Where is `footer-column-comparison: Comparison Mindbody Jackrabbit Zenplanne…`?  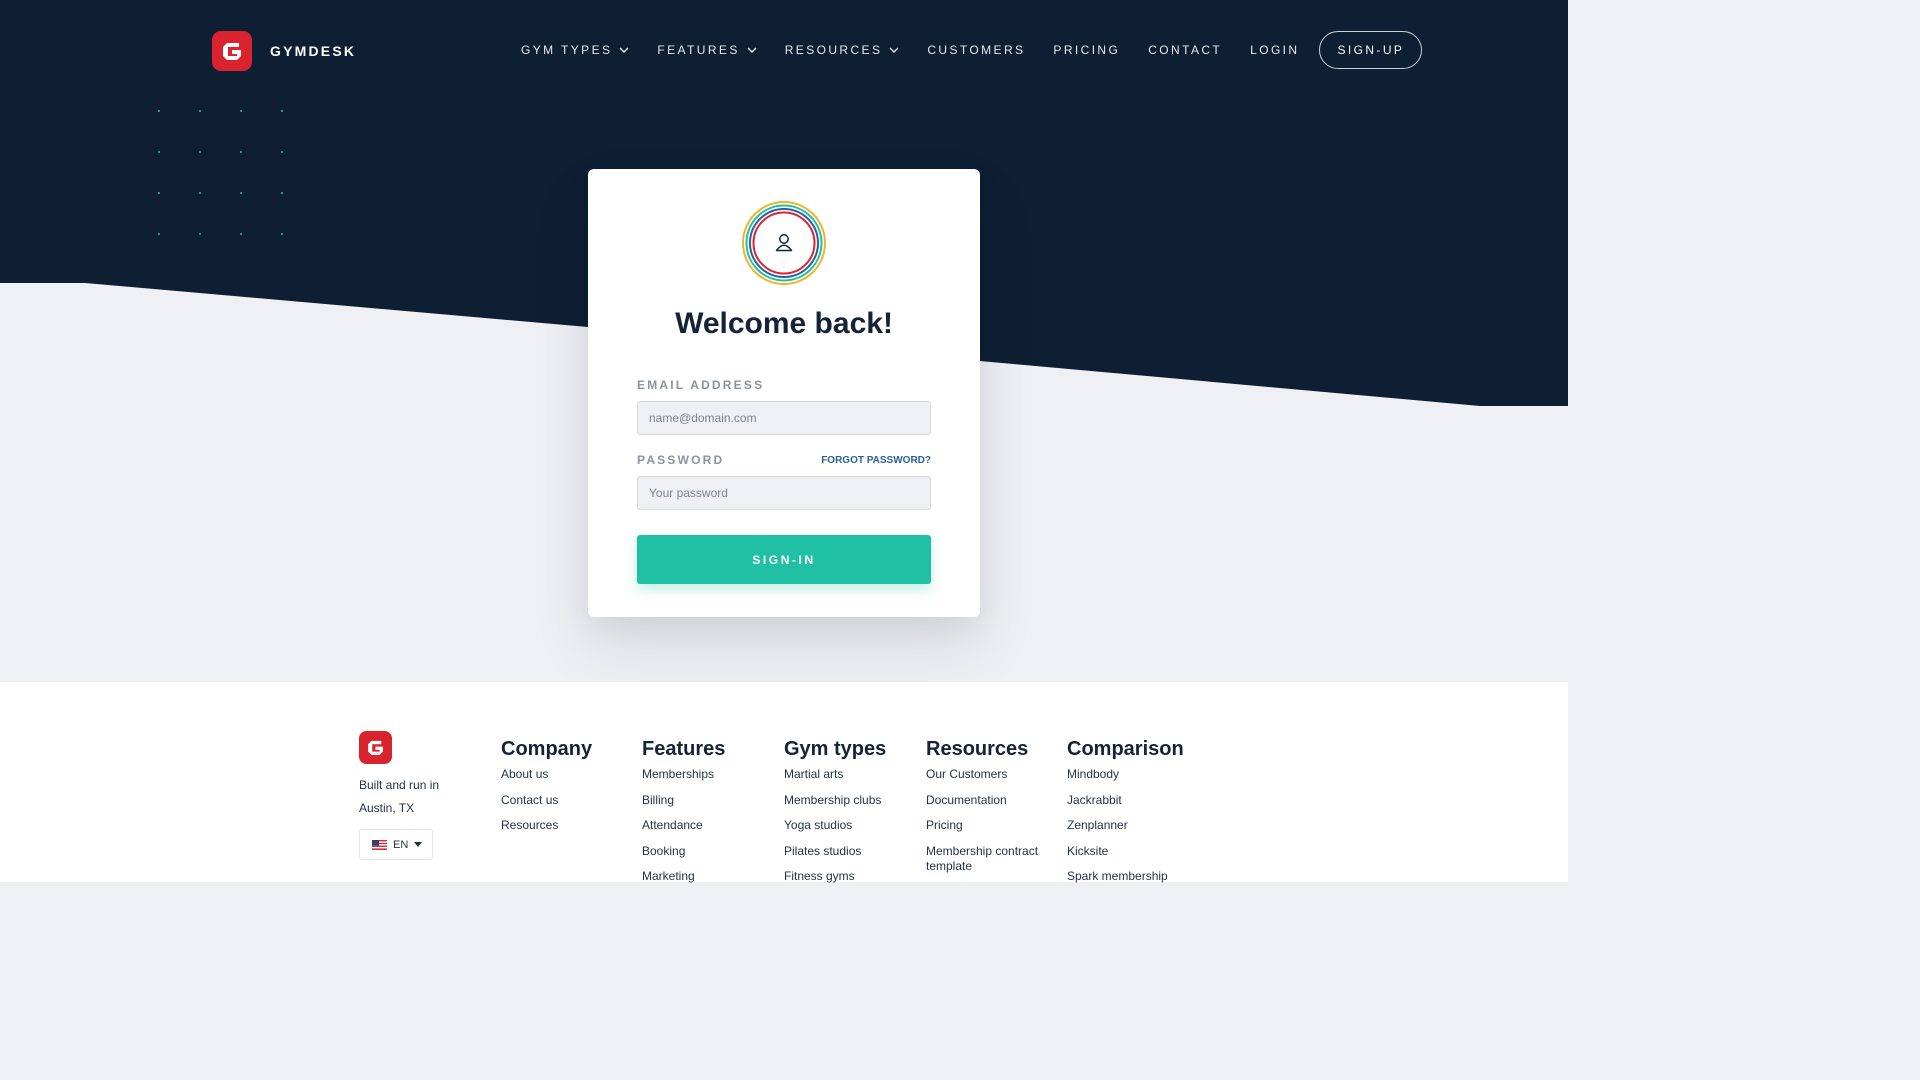
footer-column-comparison: Comparison Mindbody Jackrabbit Zenplanne… is located at coordinates (1125, 816).